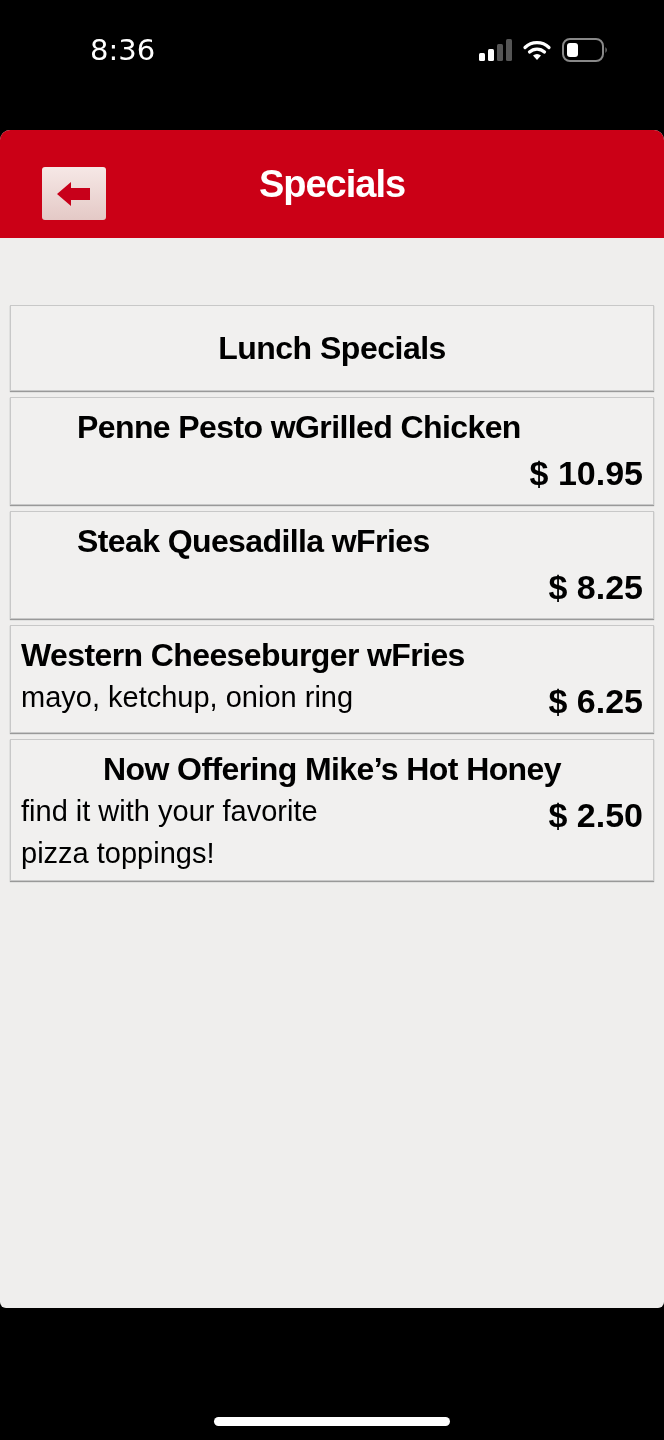  I want to click on item-price: $ 2.50, so click(595, 815).